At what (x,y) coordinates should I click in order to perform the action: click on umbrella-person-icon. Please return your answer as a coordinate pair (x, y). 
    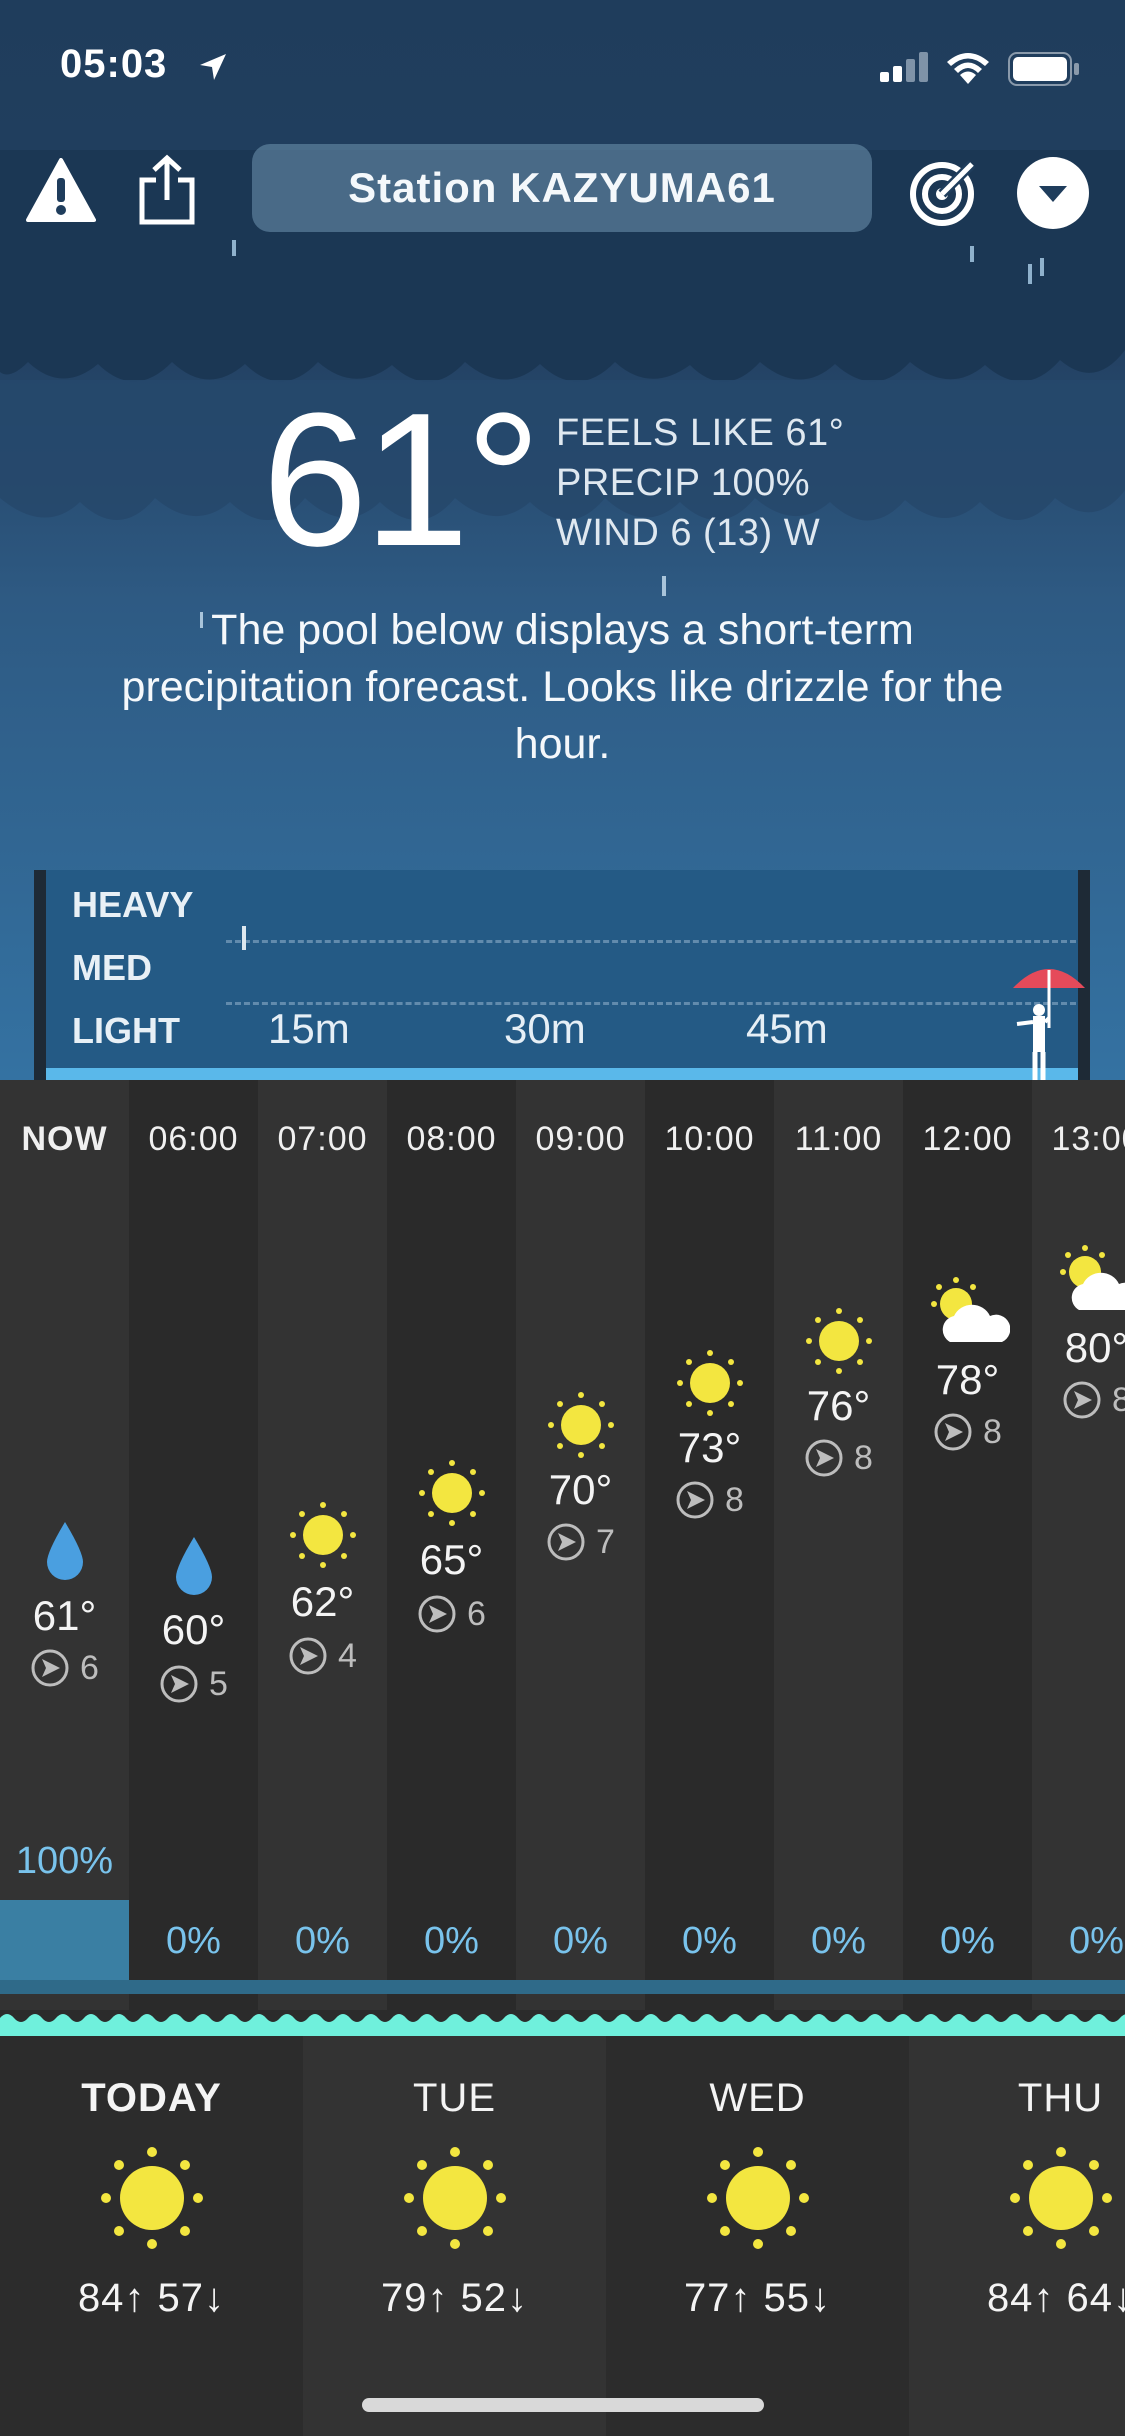
    Looking at the image, I should click on (1049, 1024).